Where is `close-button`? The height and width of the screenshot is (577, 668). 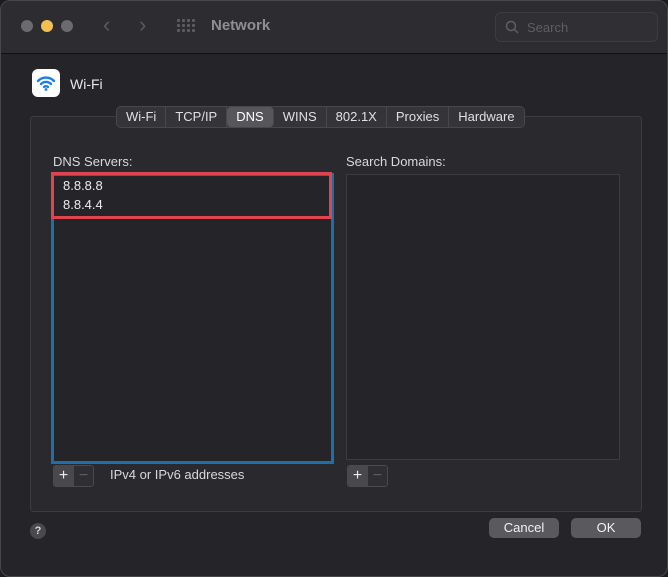 close-button is located at coordinates (27, 26).